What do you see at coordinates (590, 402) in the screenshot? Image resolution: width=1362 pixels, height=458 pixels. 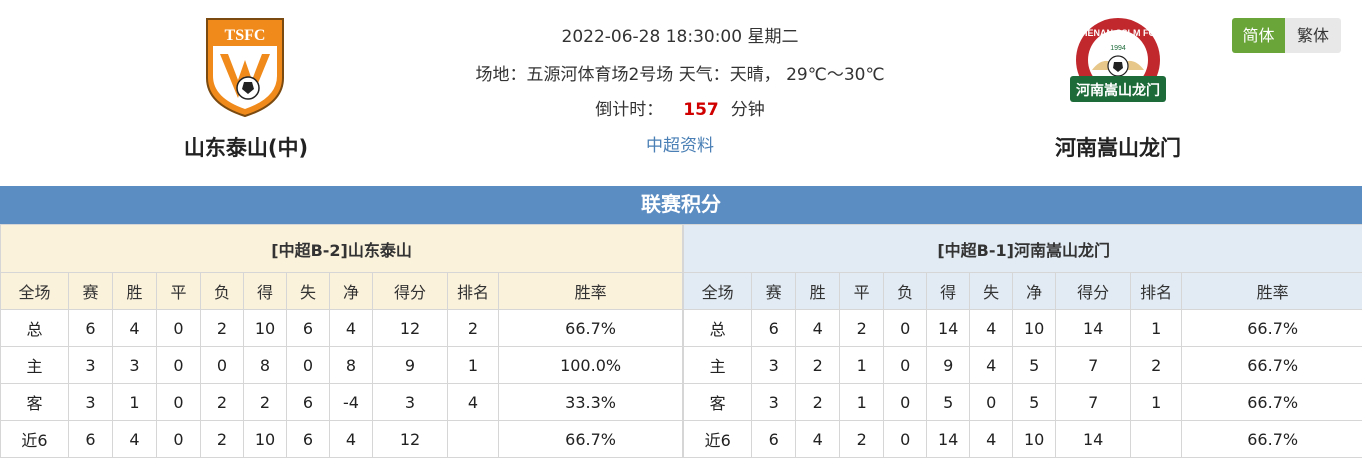 I see `table-cell: 33.3%` at bounding box center [590, 402].